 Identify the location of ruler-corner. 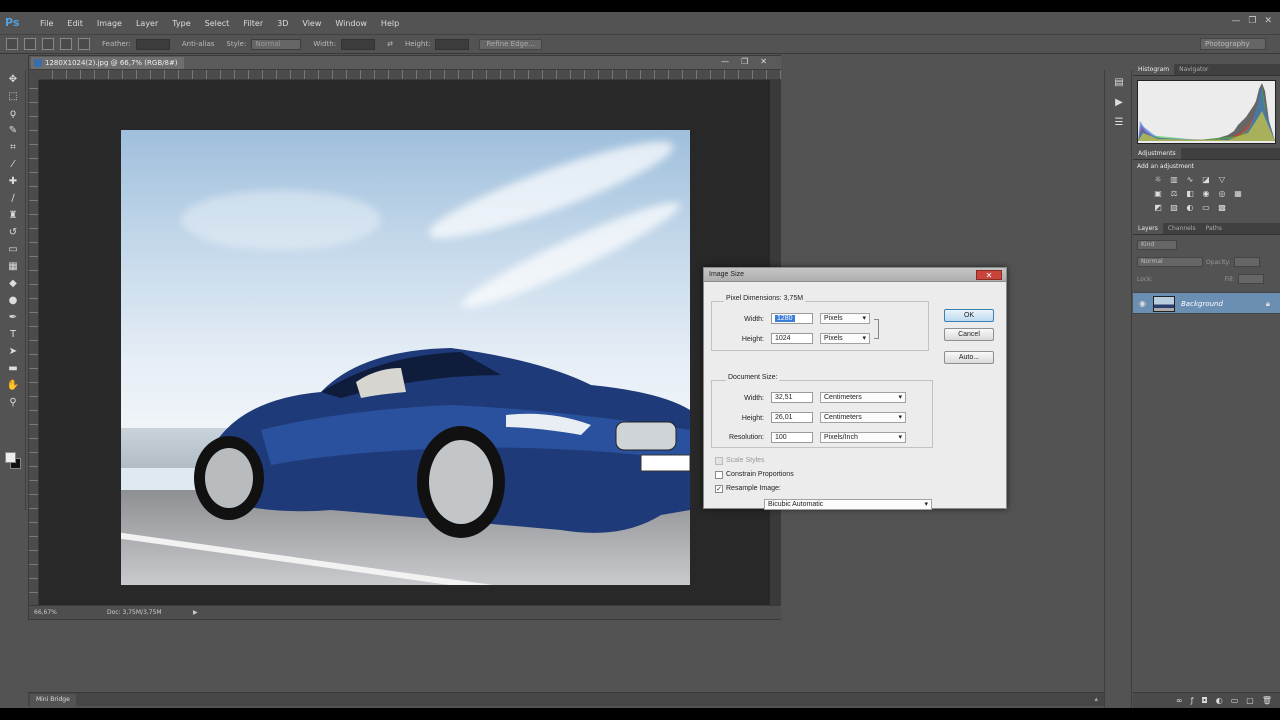
(34, 75).